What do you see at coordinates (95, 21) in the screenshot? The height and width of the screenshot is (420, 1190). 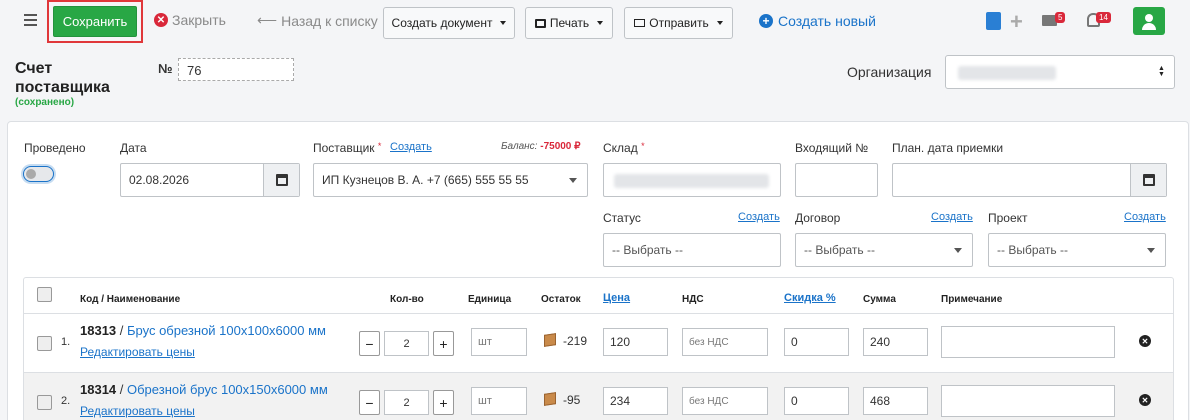 I see `save-button: Сохранить` at bounding box center [95, 21].